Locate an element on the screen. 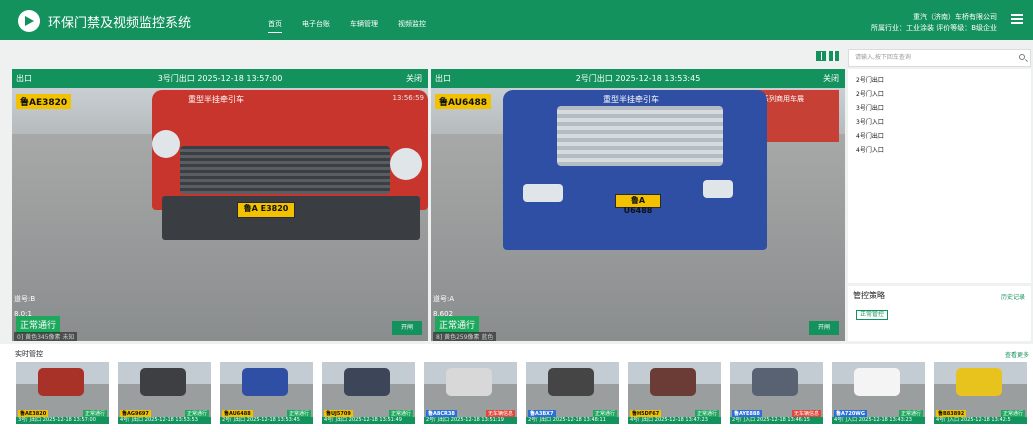  company-name: 重汽（济南）车桥有限公司 is located at coordinates (955, 17).